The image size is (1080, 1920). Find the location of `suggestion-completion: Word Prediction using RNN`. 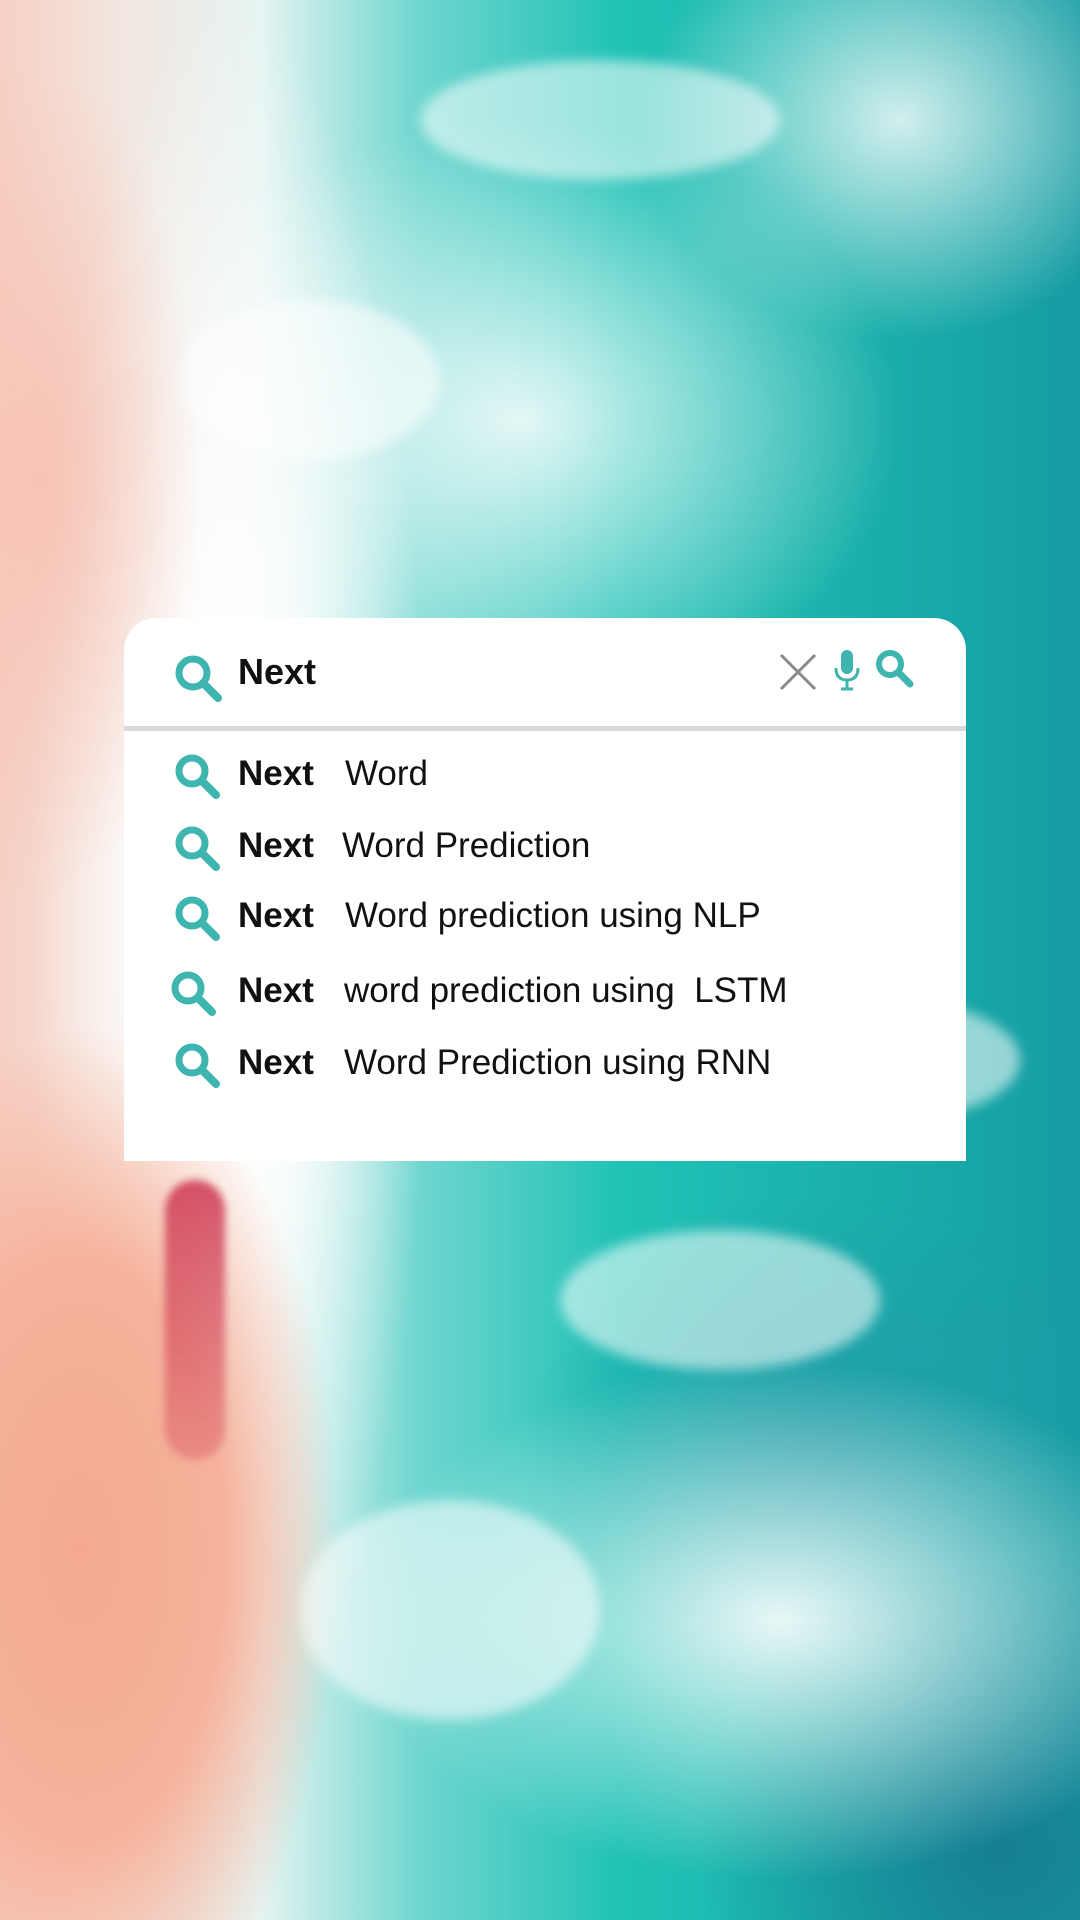

suggestion-completion: Word Prediction using RNN is located at coordinates (558, 1062).